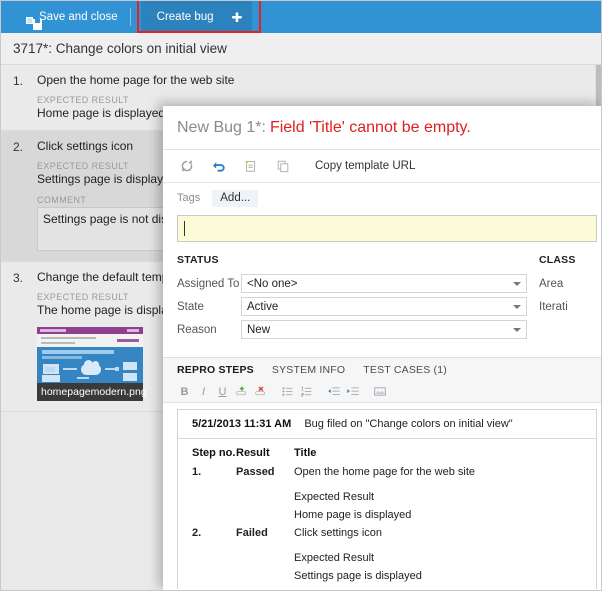 The image size is (602, 591). I want to click on bold-icon: B, so click(184, 392).